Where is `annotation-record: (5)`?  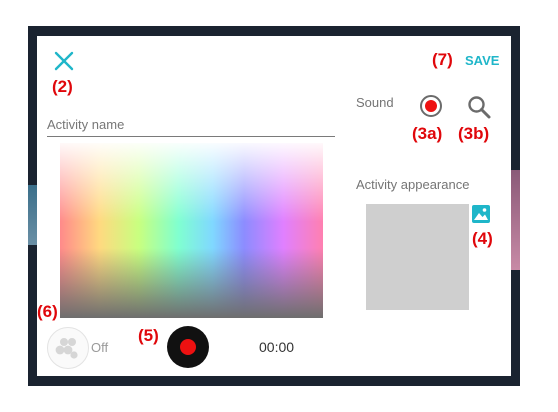
annotation-record: (5) is located at coordinates (148, 335).